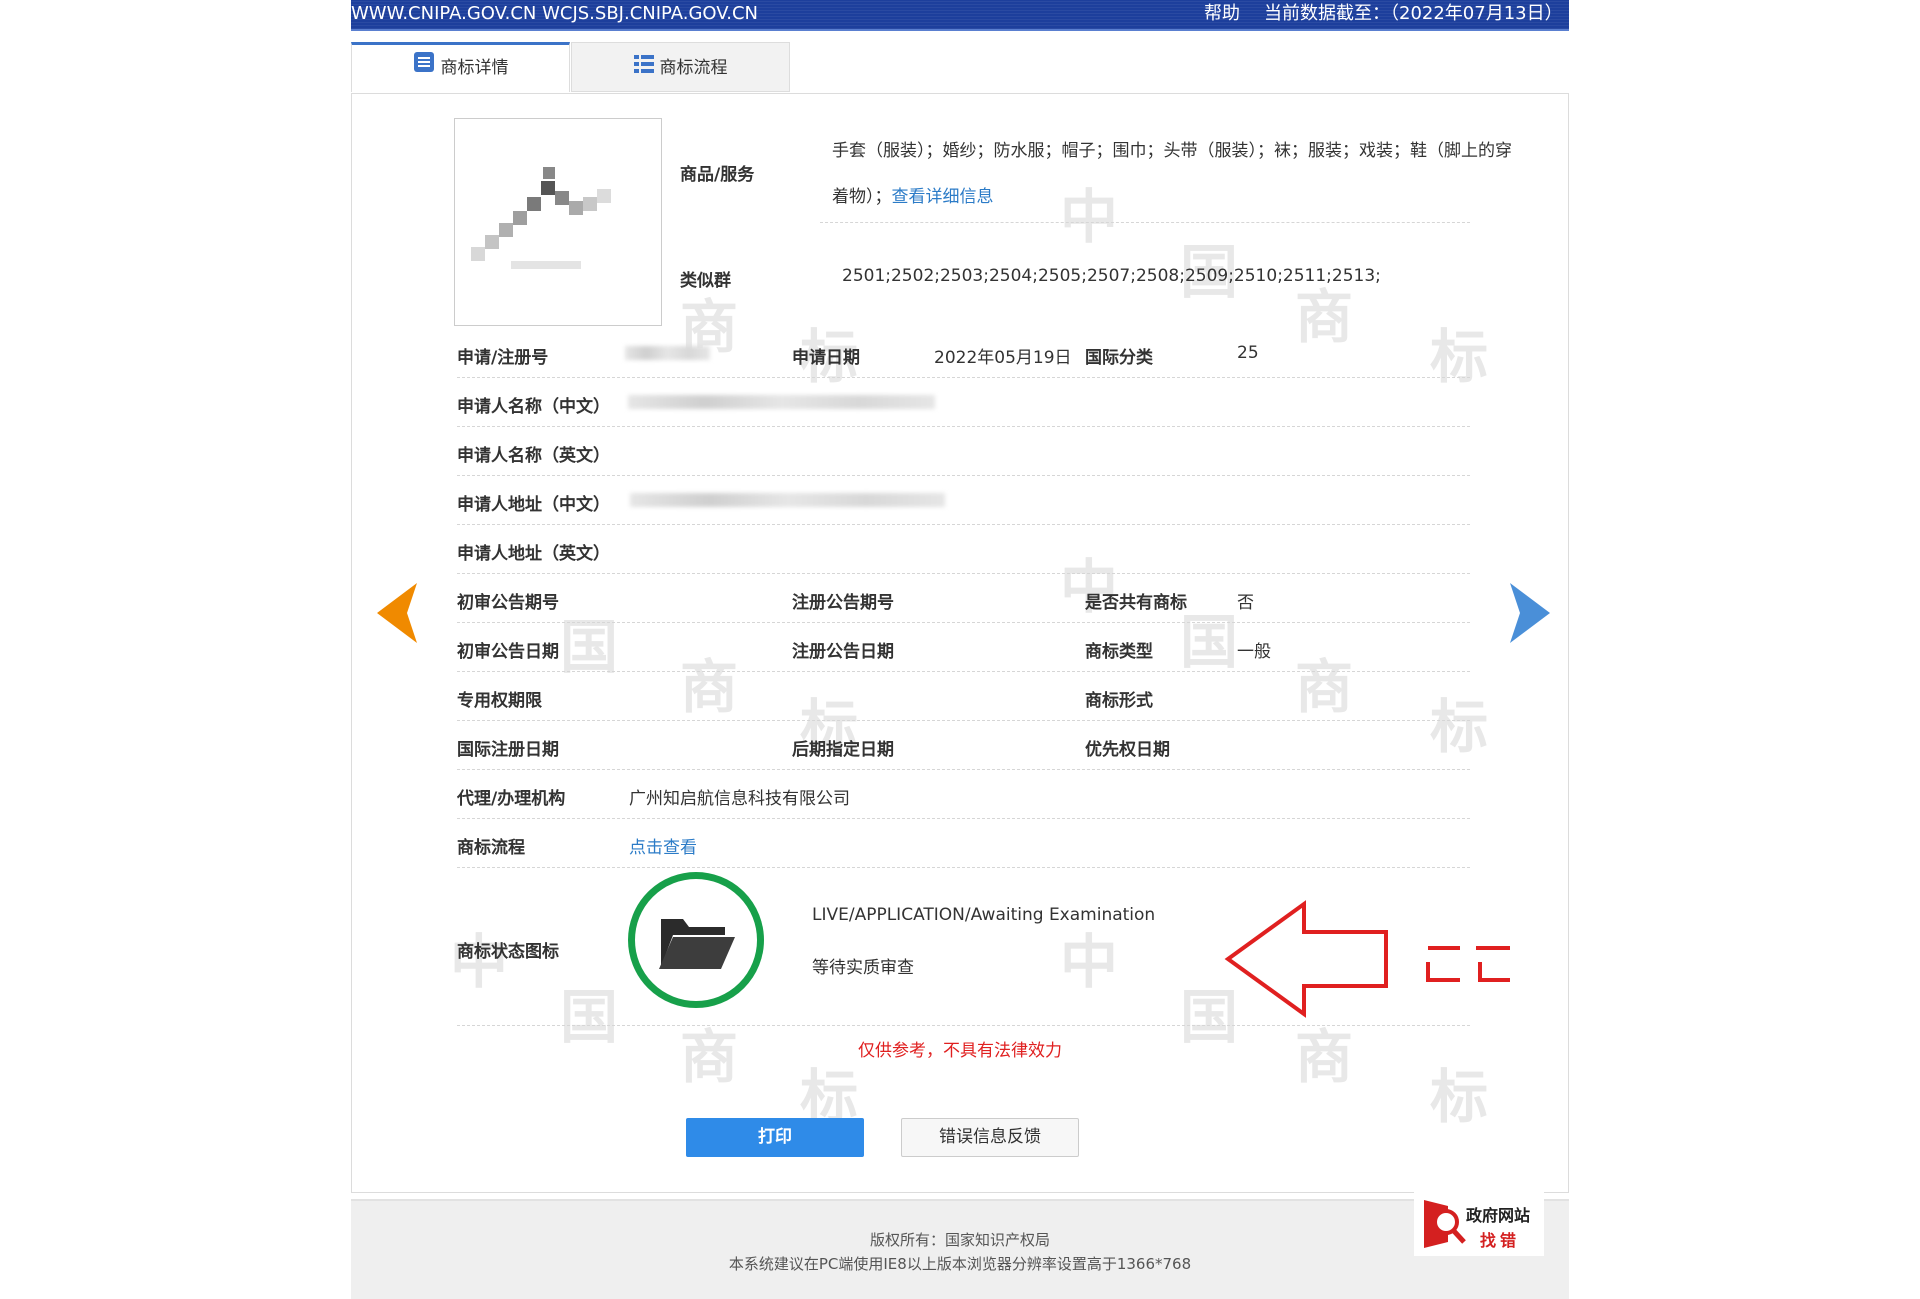 This screenshot has width=1920, height=1299. What do you see at coordinates (1307, 961) in the screenshot?
I see `red-arrow-annotation` at bounding box center [1307, 961].